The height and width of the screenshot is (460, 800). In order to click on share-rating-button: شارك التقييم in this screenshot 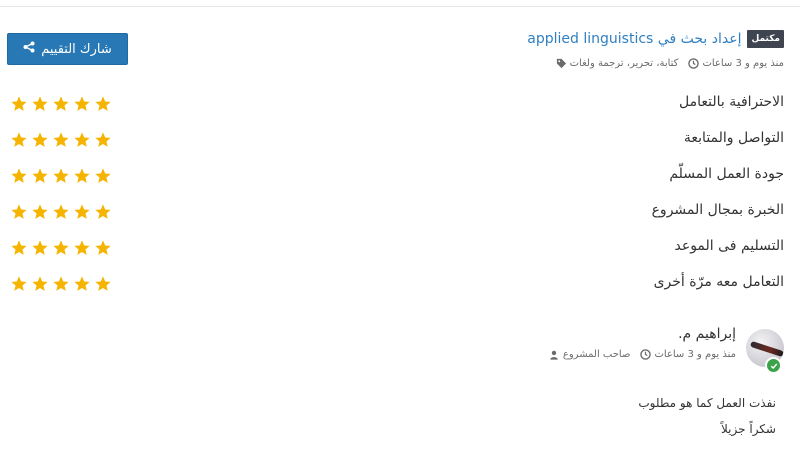, I will do `click(67, 49)`.